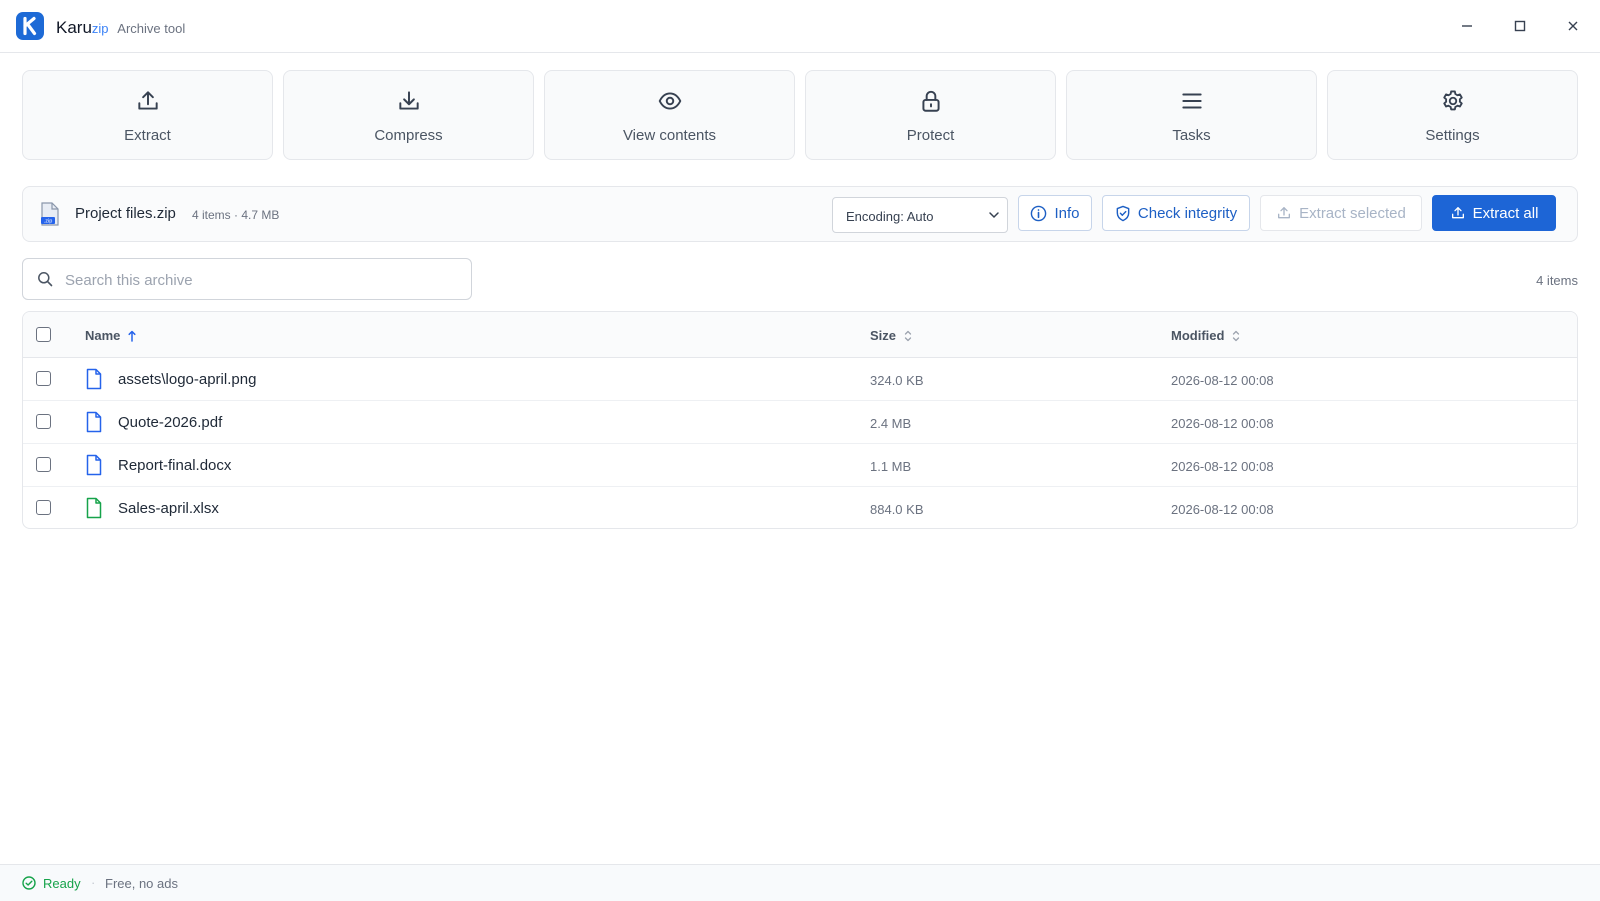  Describe the element at coordinates (1191, 135) in the screenshot. I see `tile-label: Tasks` at that location.